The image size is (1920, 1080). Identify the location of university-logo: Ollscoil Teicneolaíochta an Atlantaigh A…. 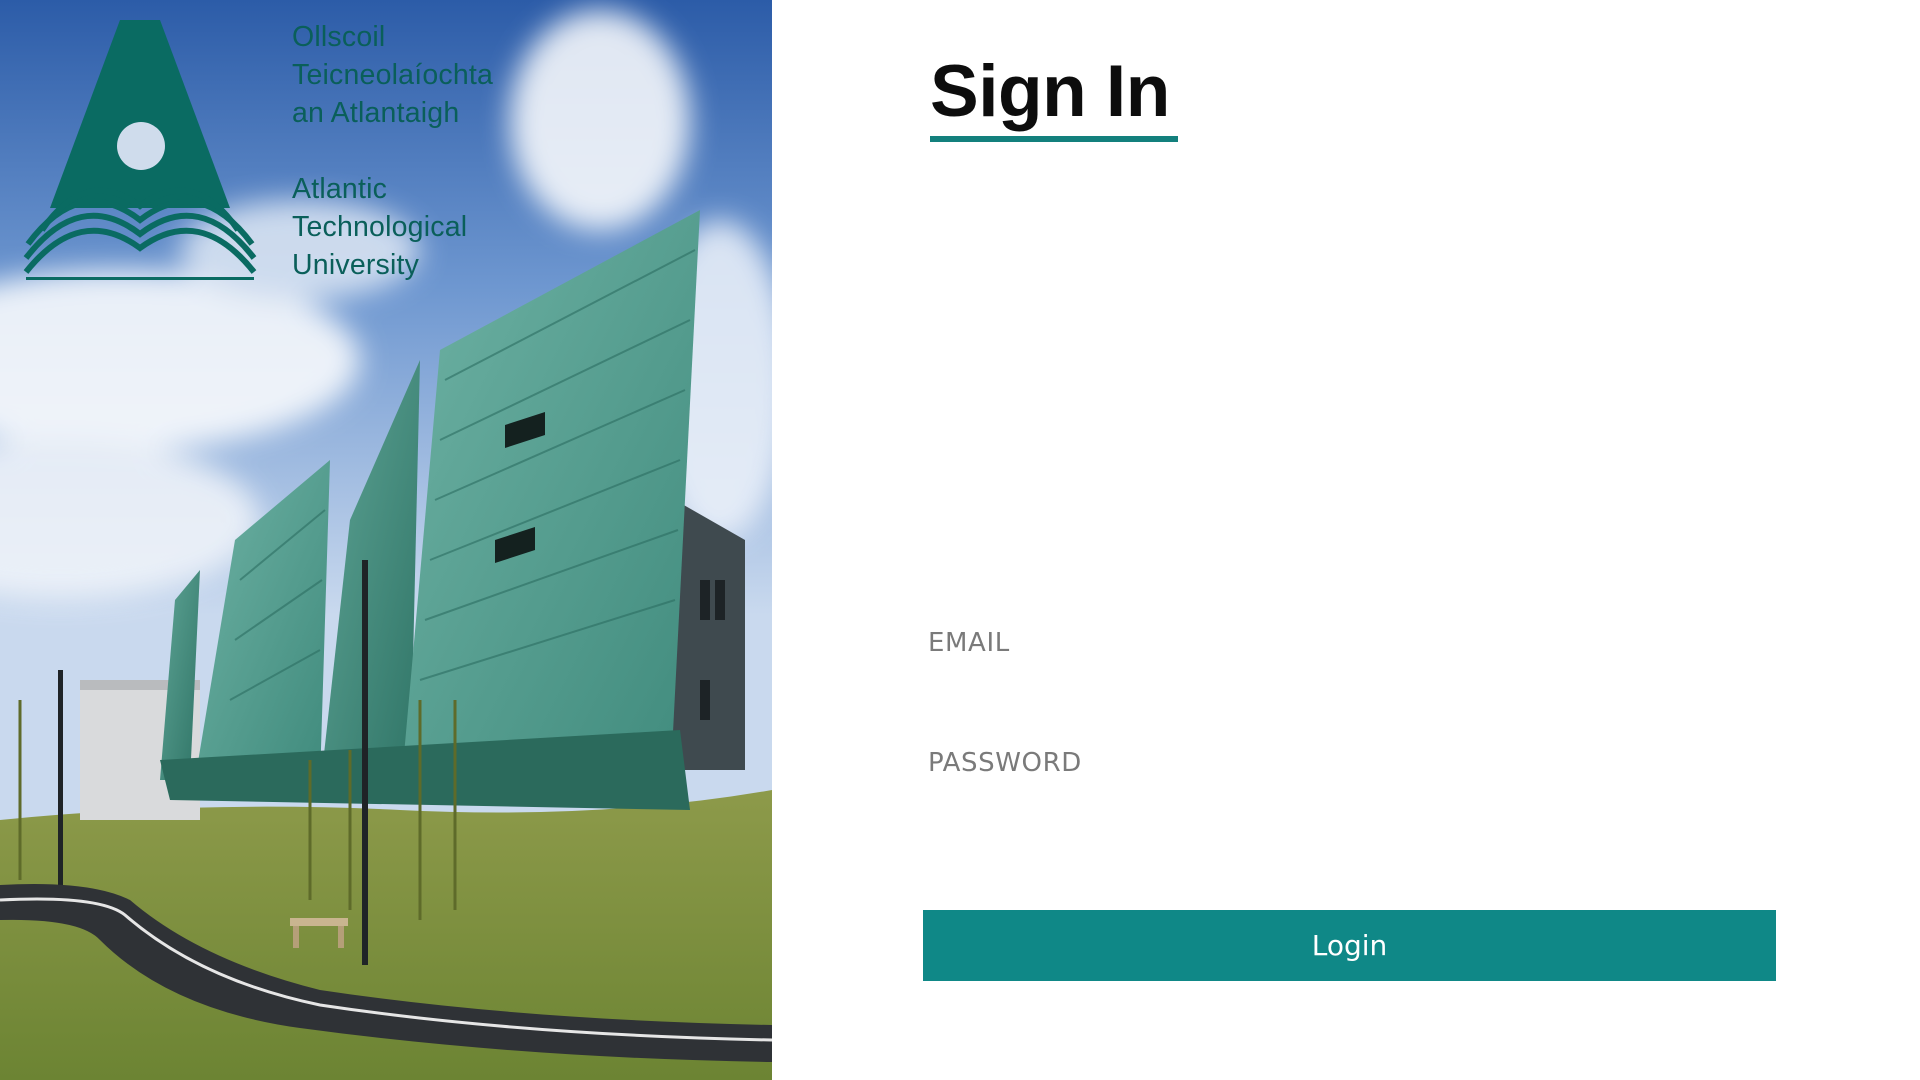
(280, 153).